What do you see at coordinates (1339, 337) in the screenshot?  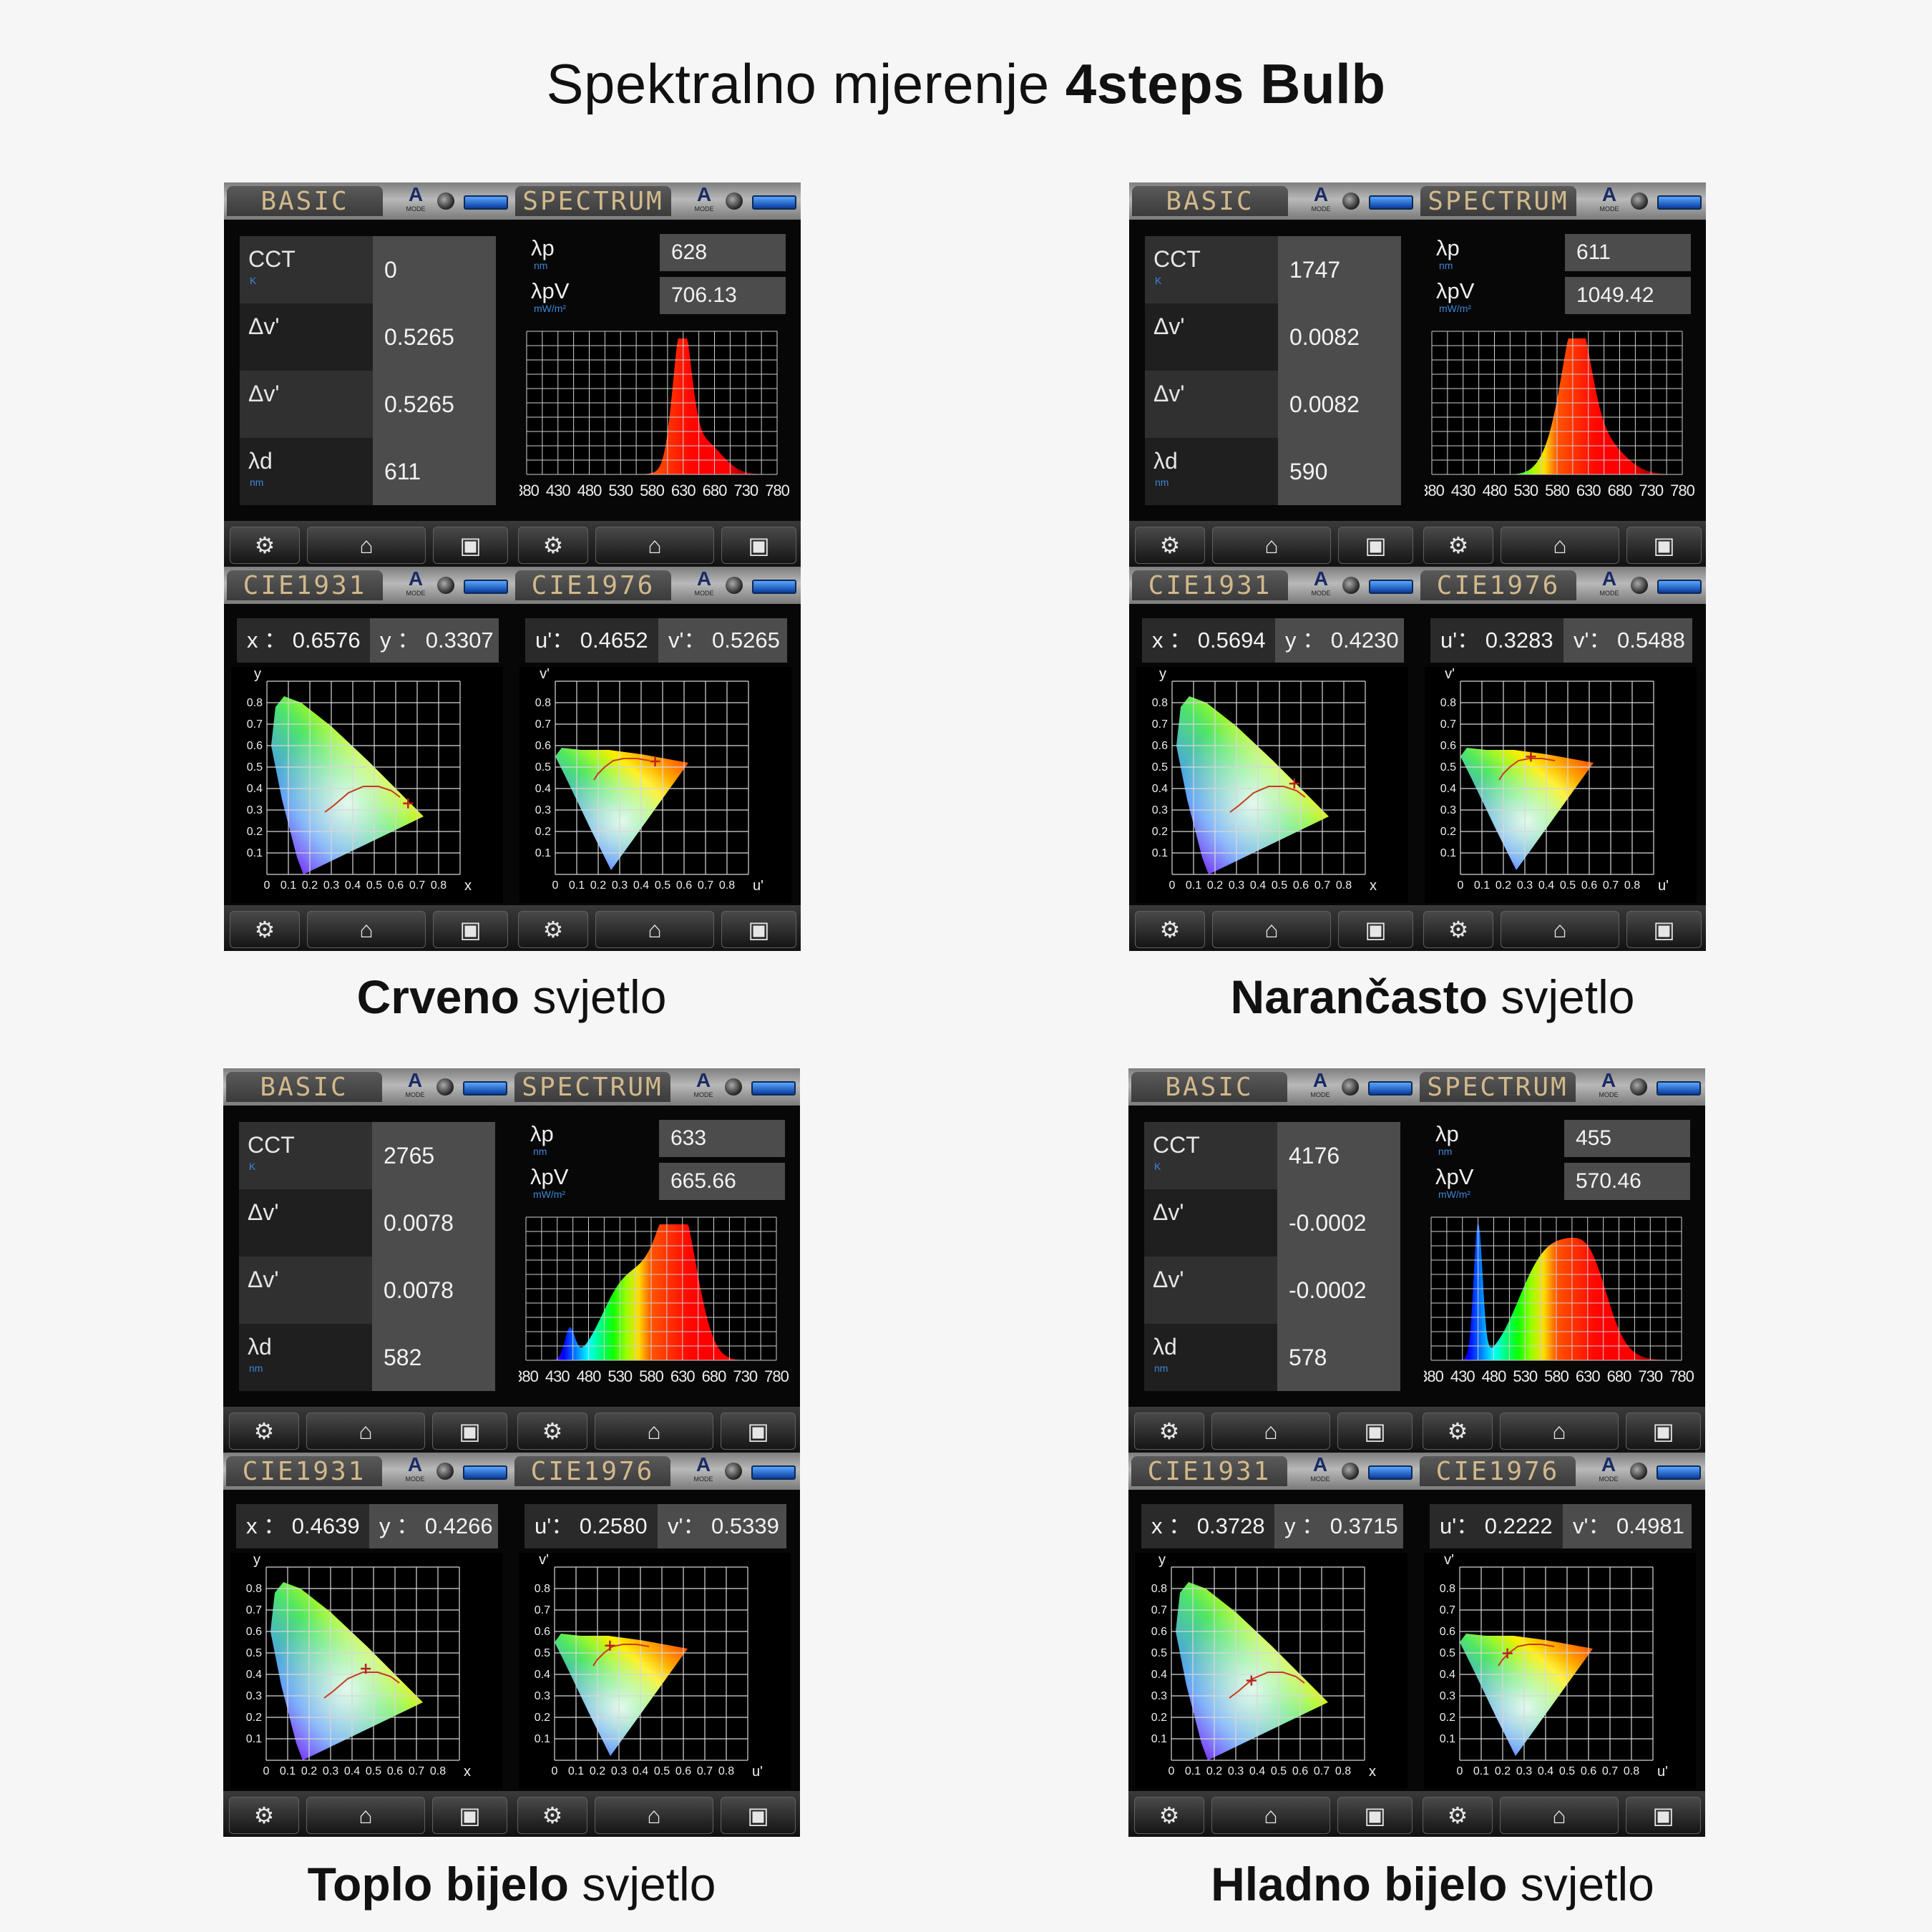 I see `dv-value: 0.0082` at bounding box center [1339, 337].